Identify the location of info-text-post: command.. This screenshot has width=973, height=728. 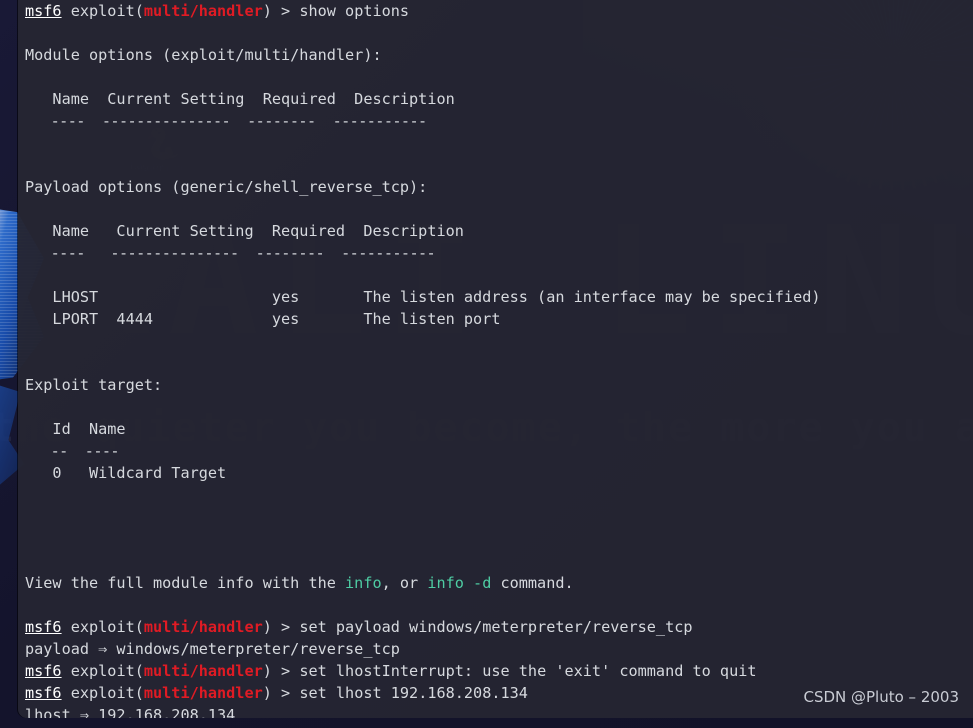
(532, 583).